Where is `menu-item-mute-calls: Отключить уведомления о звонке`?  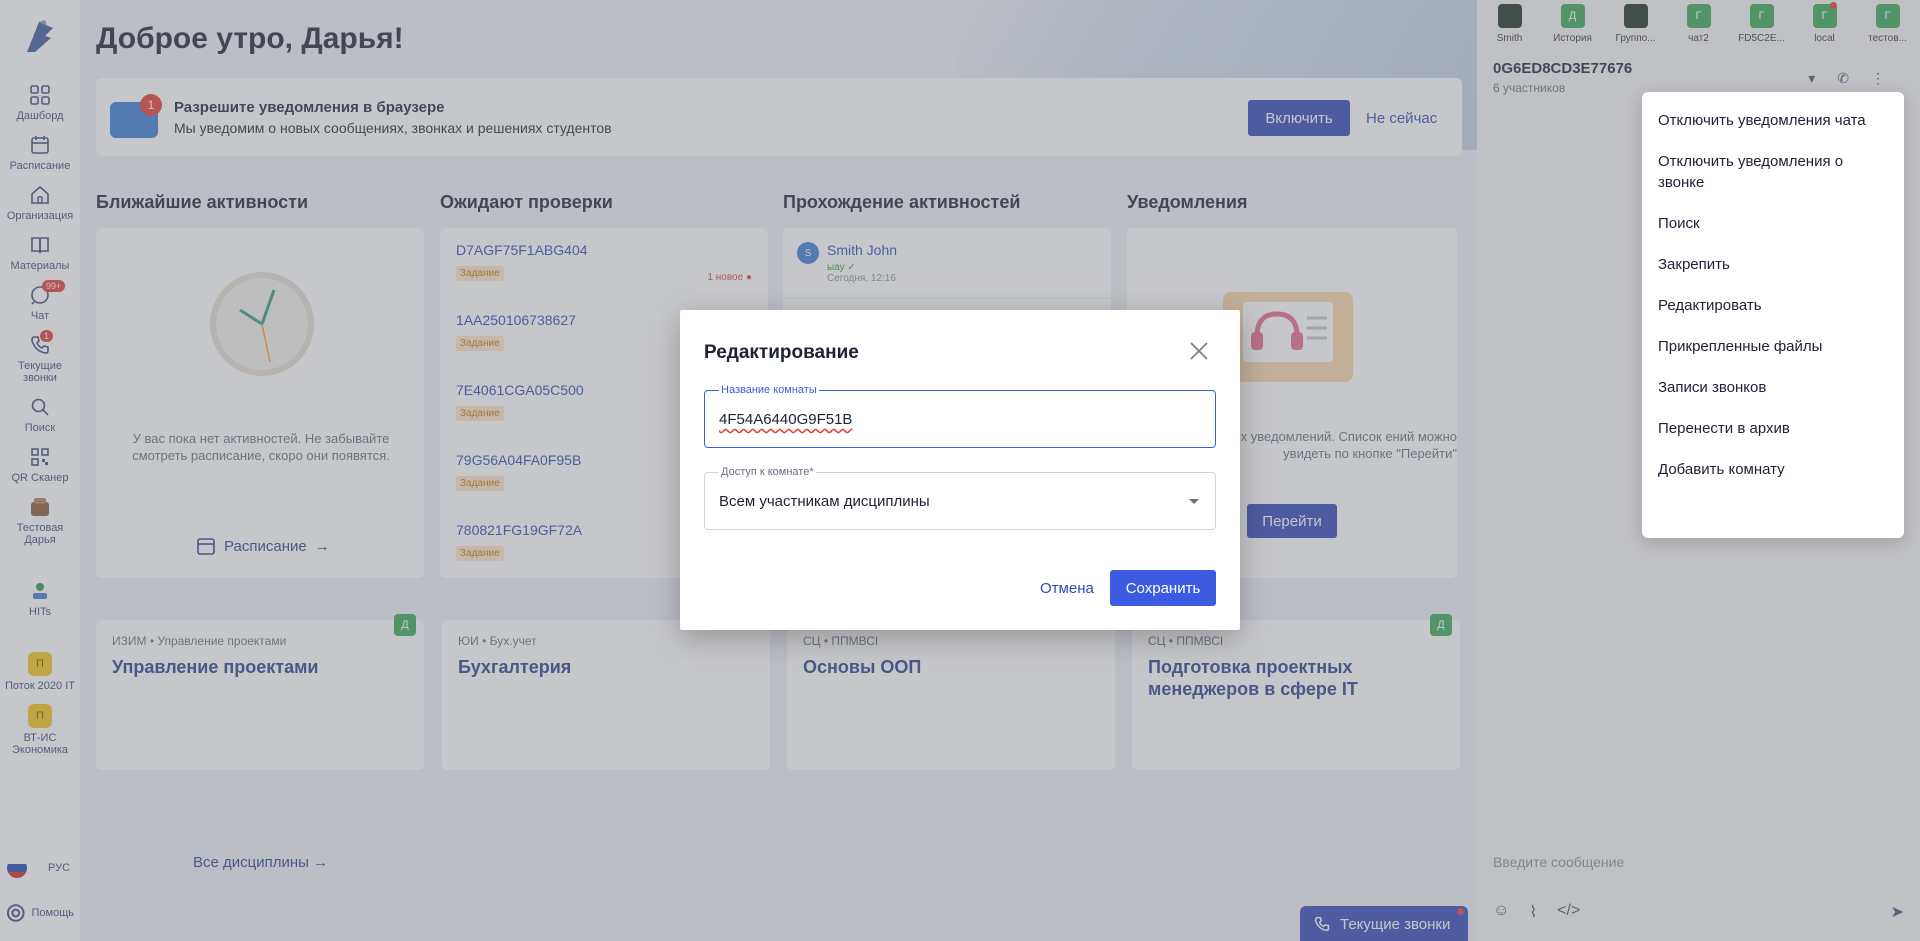 menu-item-mute-calls: Отключить уведомления о звонке is located at coordinates (1773, 172).